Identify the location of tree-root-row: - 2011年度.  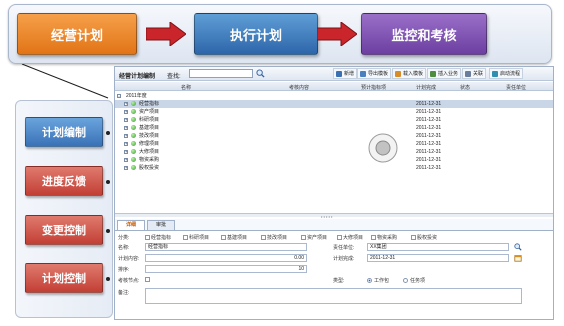
(334, 96).